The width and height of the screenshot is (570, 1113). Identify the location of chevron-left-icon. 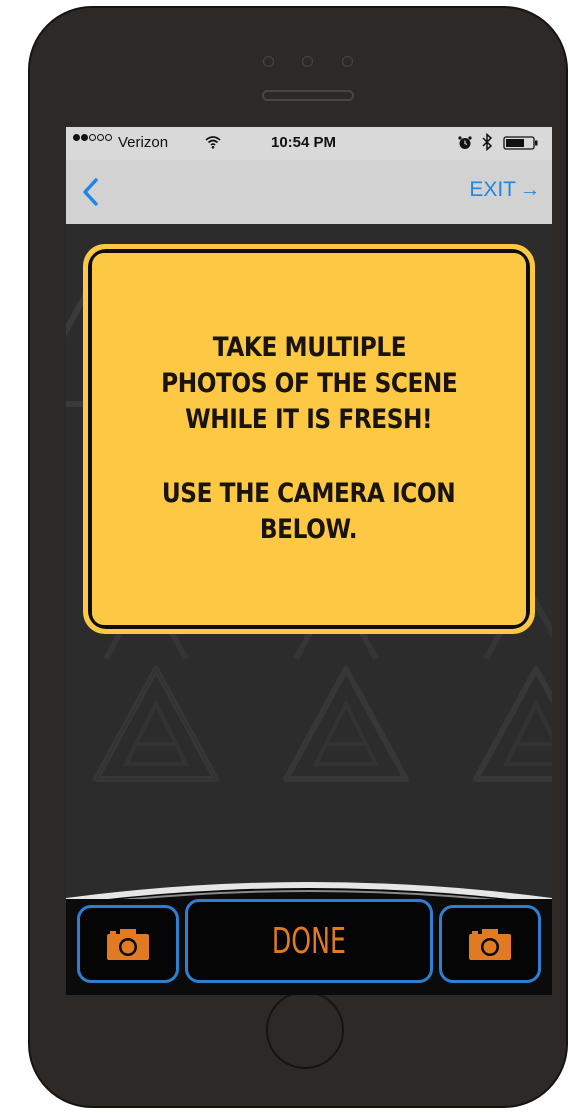
(91, 192).